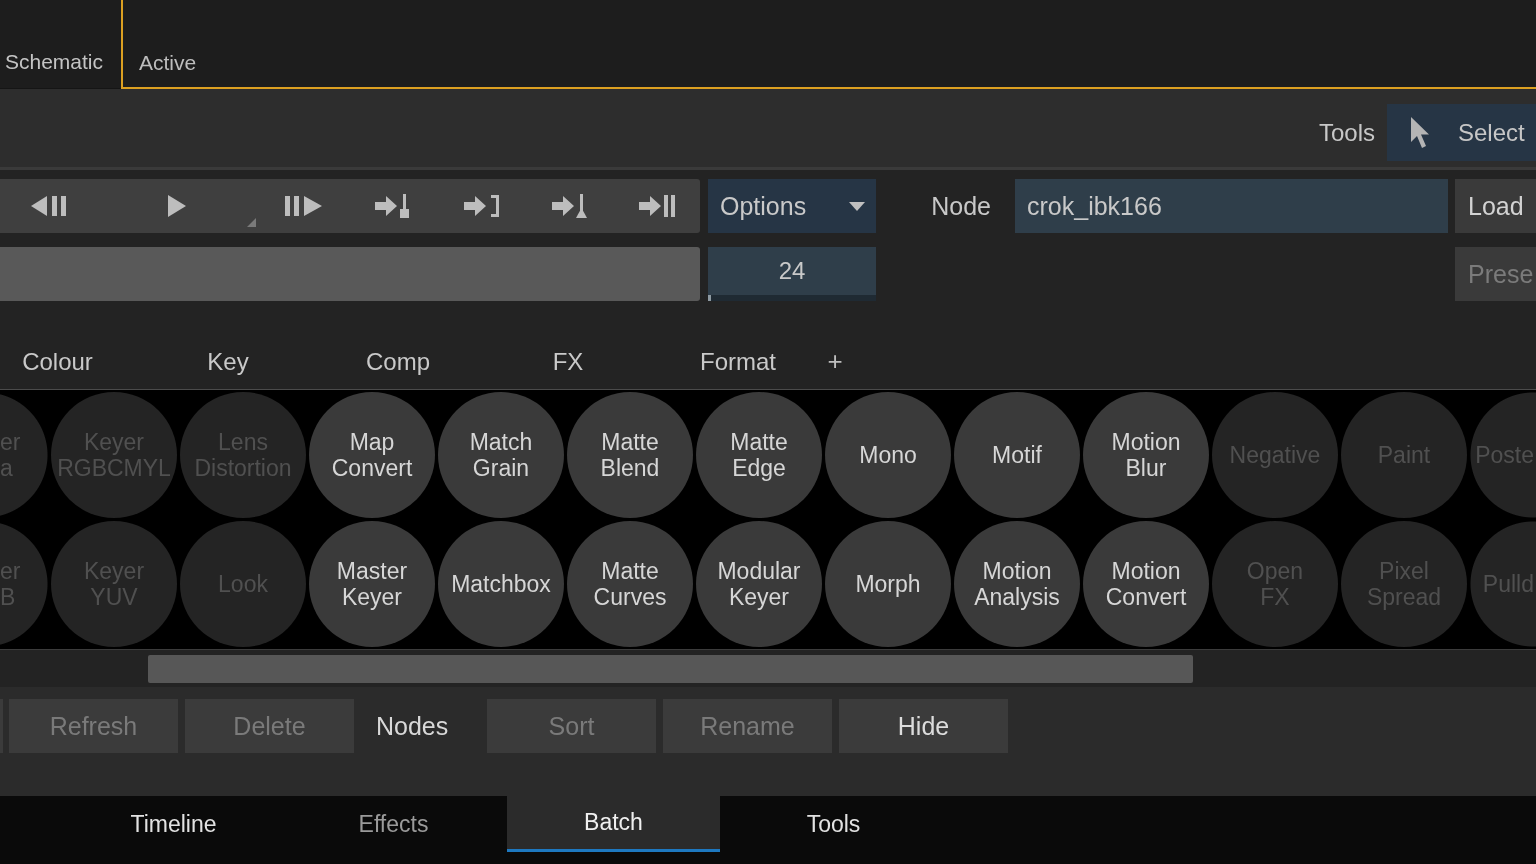 The height and width of the screenshot is (864, 1536). Describe the element at coordinates (392, 206) in the screenshot. I see `arrow-to-square-icon` at that location.